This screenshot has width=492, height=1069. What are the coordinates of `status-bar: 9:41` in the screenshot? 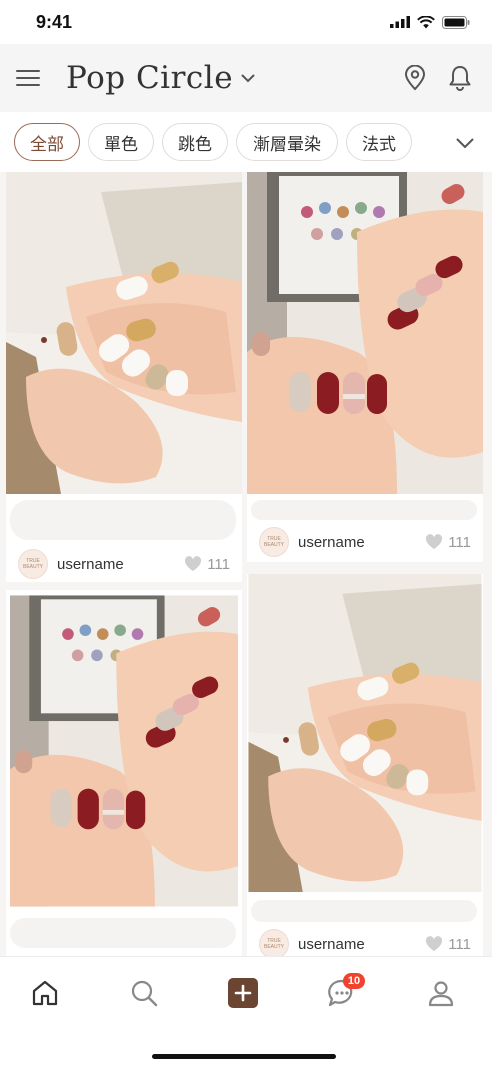 It's located at (246, 22).